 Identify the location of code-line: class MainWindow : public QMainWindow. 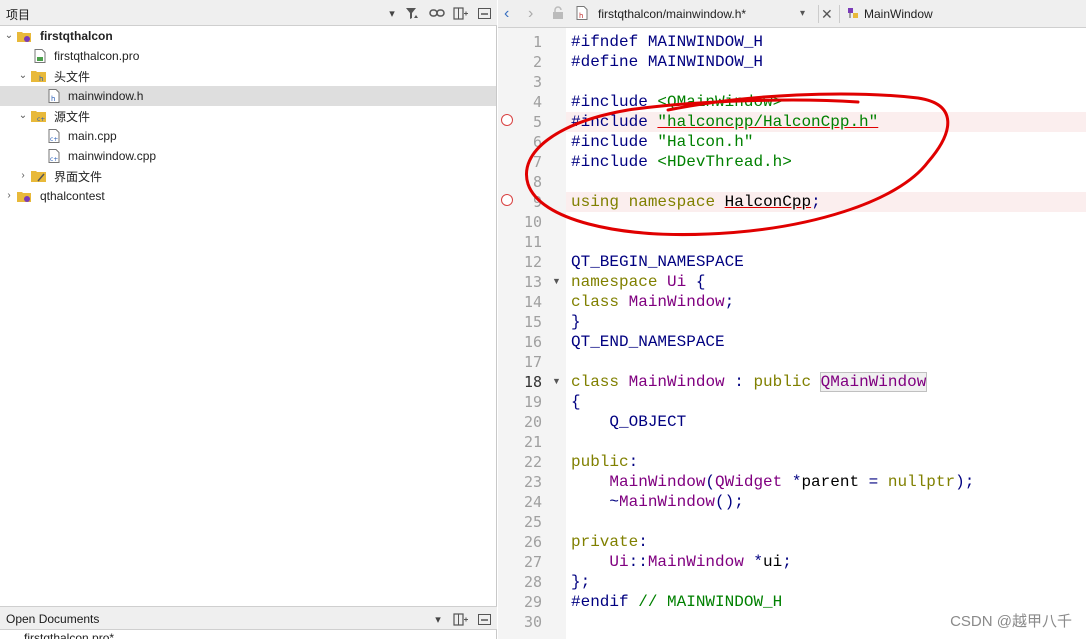
(749, 382).